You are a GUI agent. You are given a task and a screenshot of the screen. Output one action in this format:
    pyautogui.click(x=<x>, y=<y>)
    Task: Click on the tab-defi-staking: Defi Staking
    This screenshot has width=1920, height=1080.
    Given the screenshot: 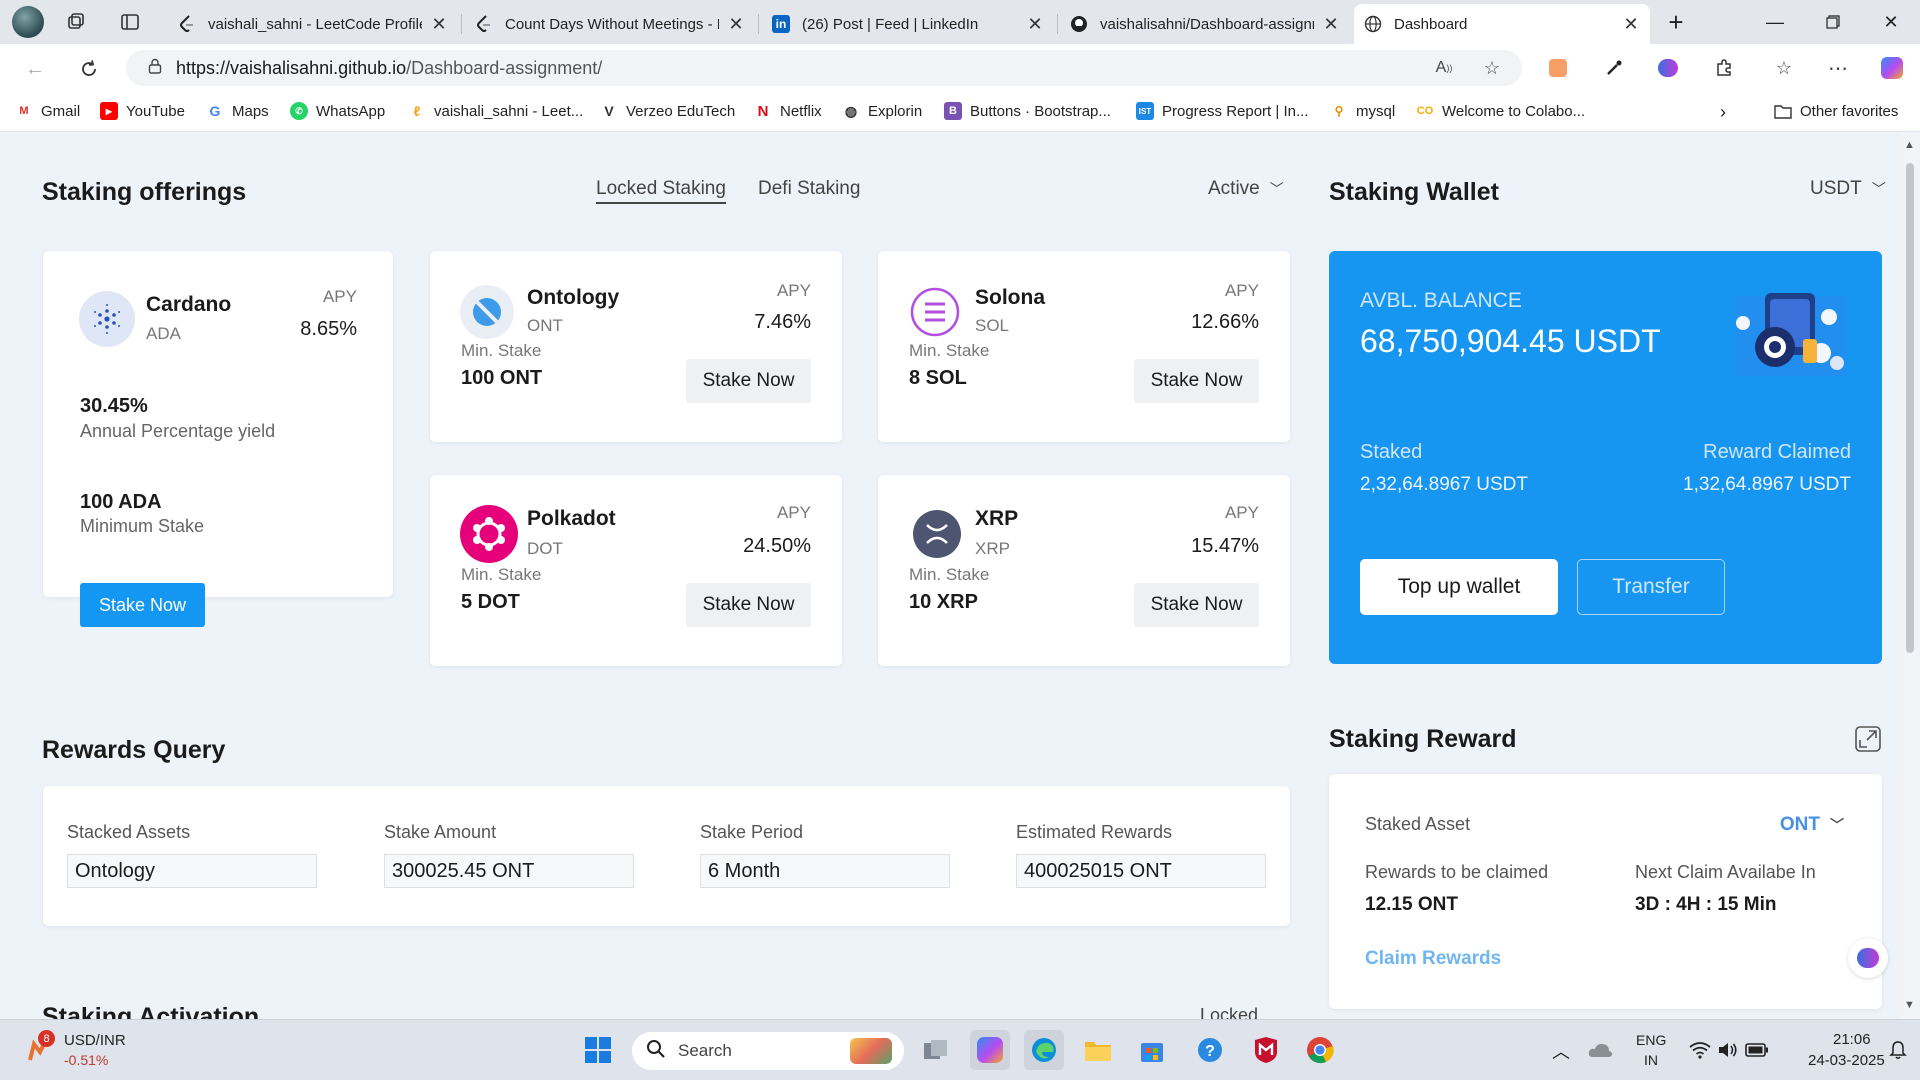 What is the action you would take?
    pyautogui.click(x=809, y=189)
    